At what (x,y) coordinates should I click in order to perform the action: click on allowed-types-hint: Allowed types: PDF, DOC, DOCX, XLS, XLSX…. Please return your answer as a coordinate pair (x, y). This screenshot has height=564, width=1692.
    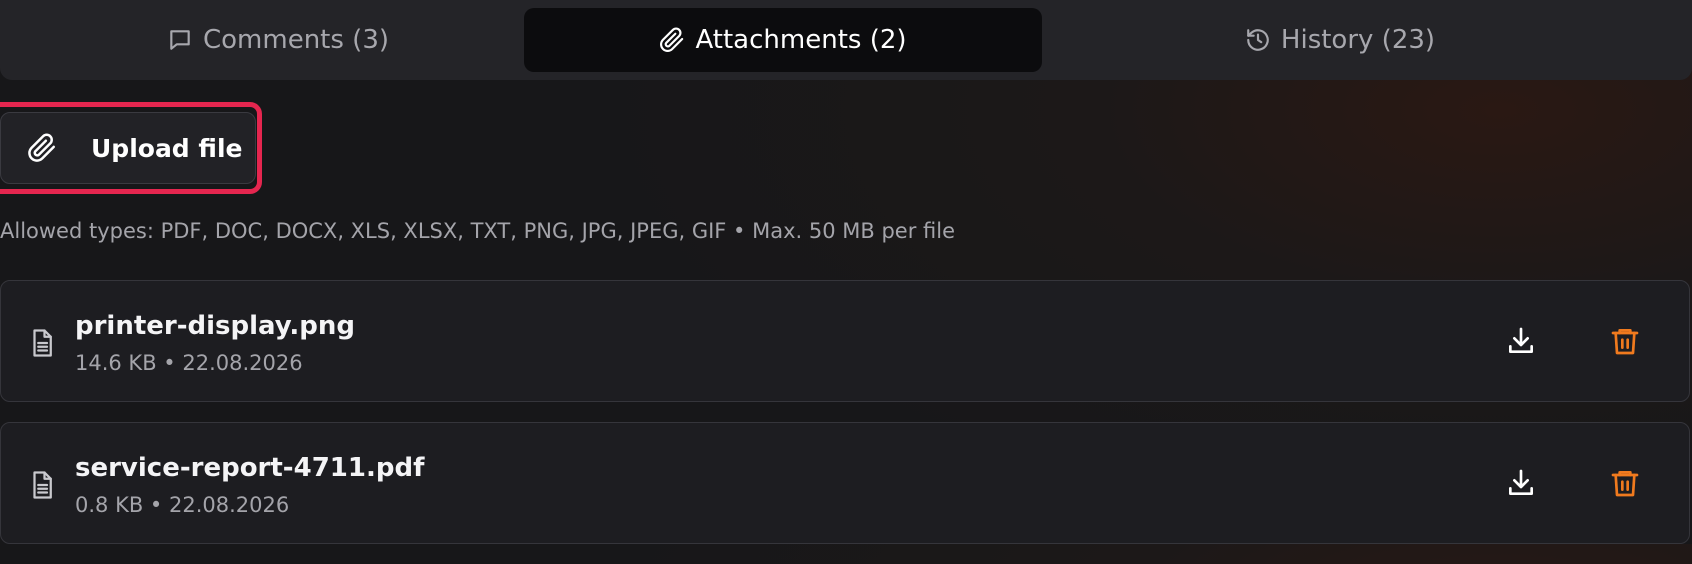
    Looking at the image, I should click on (478, 231).